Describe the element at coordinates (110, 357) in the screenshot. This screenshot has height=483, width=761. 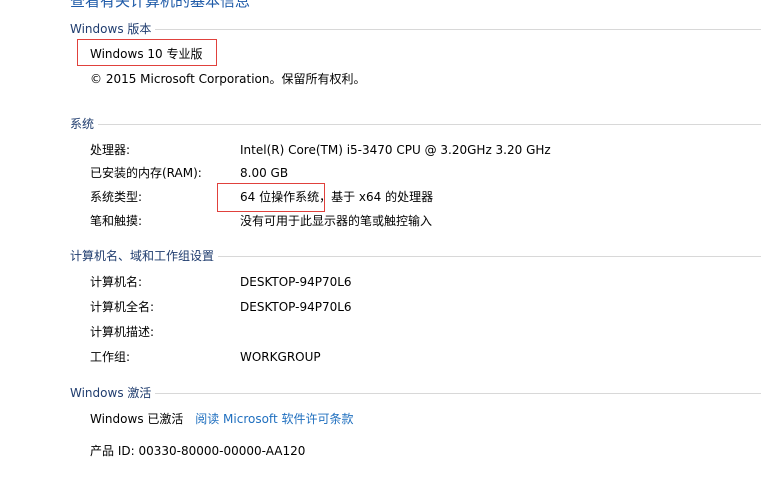
I see `workgroup-label: 工作组:` at that location.